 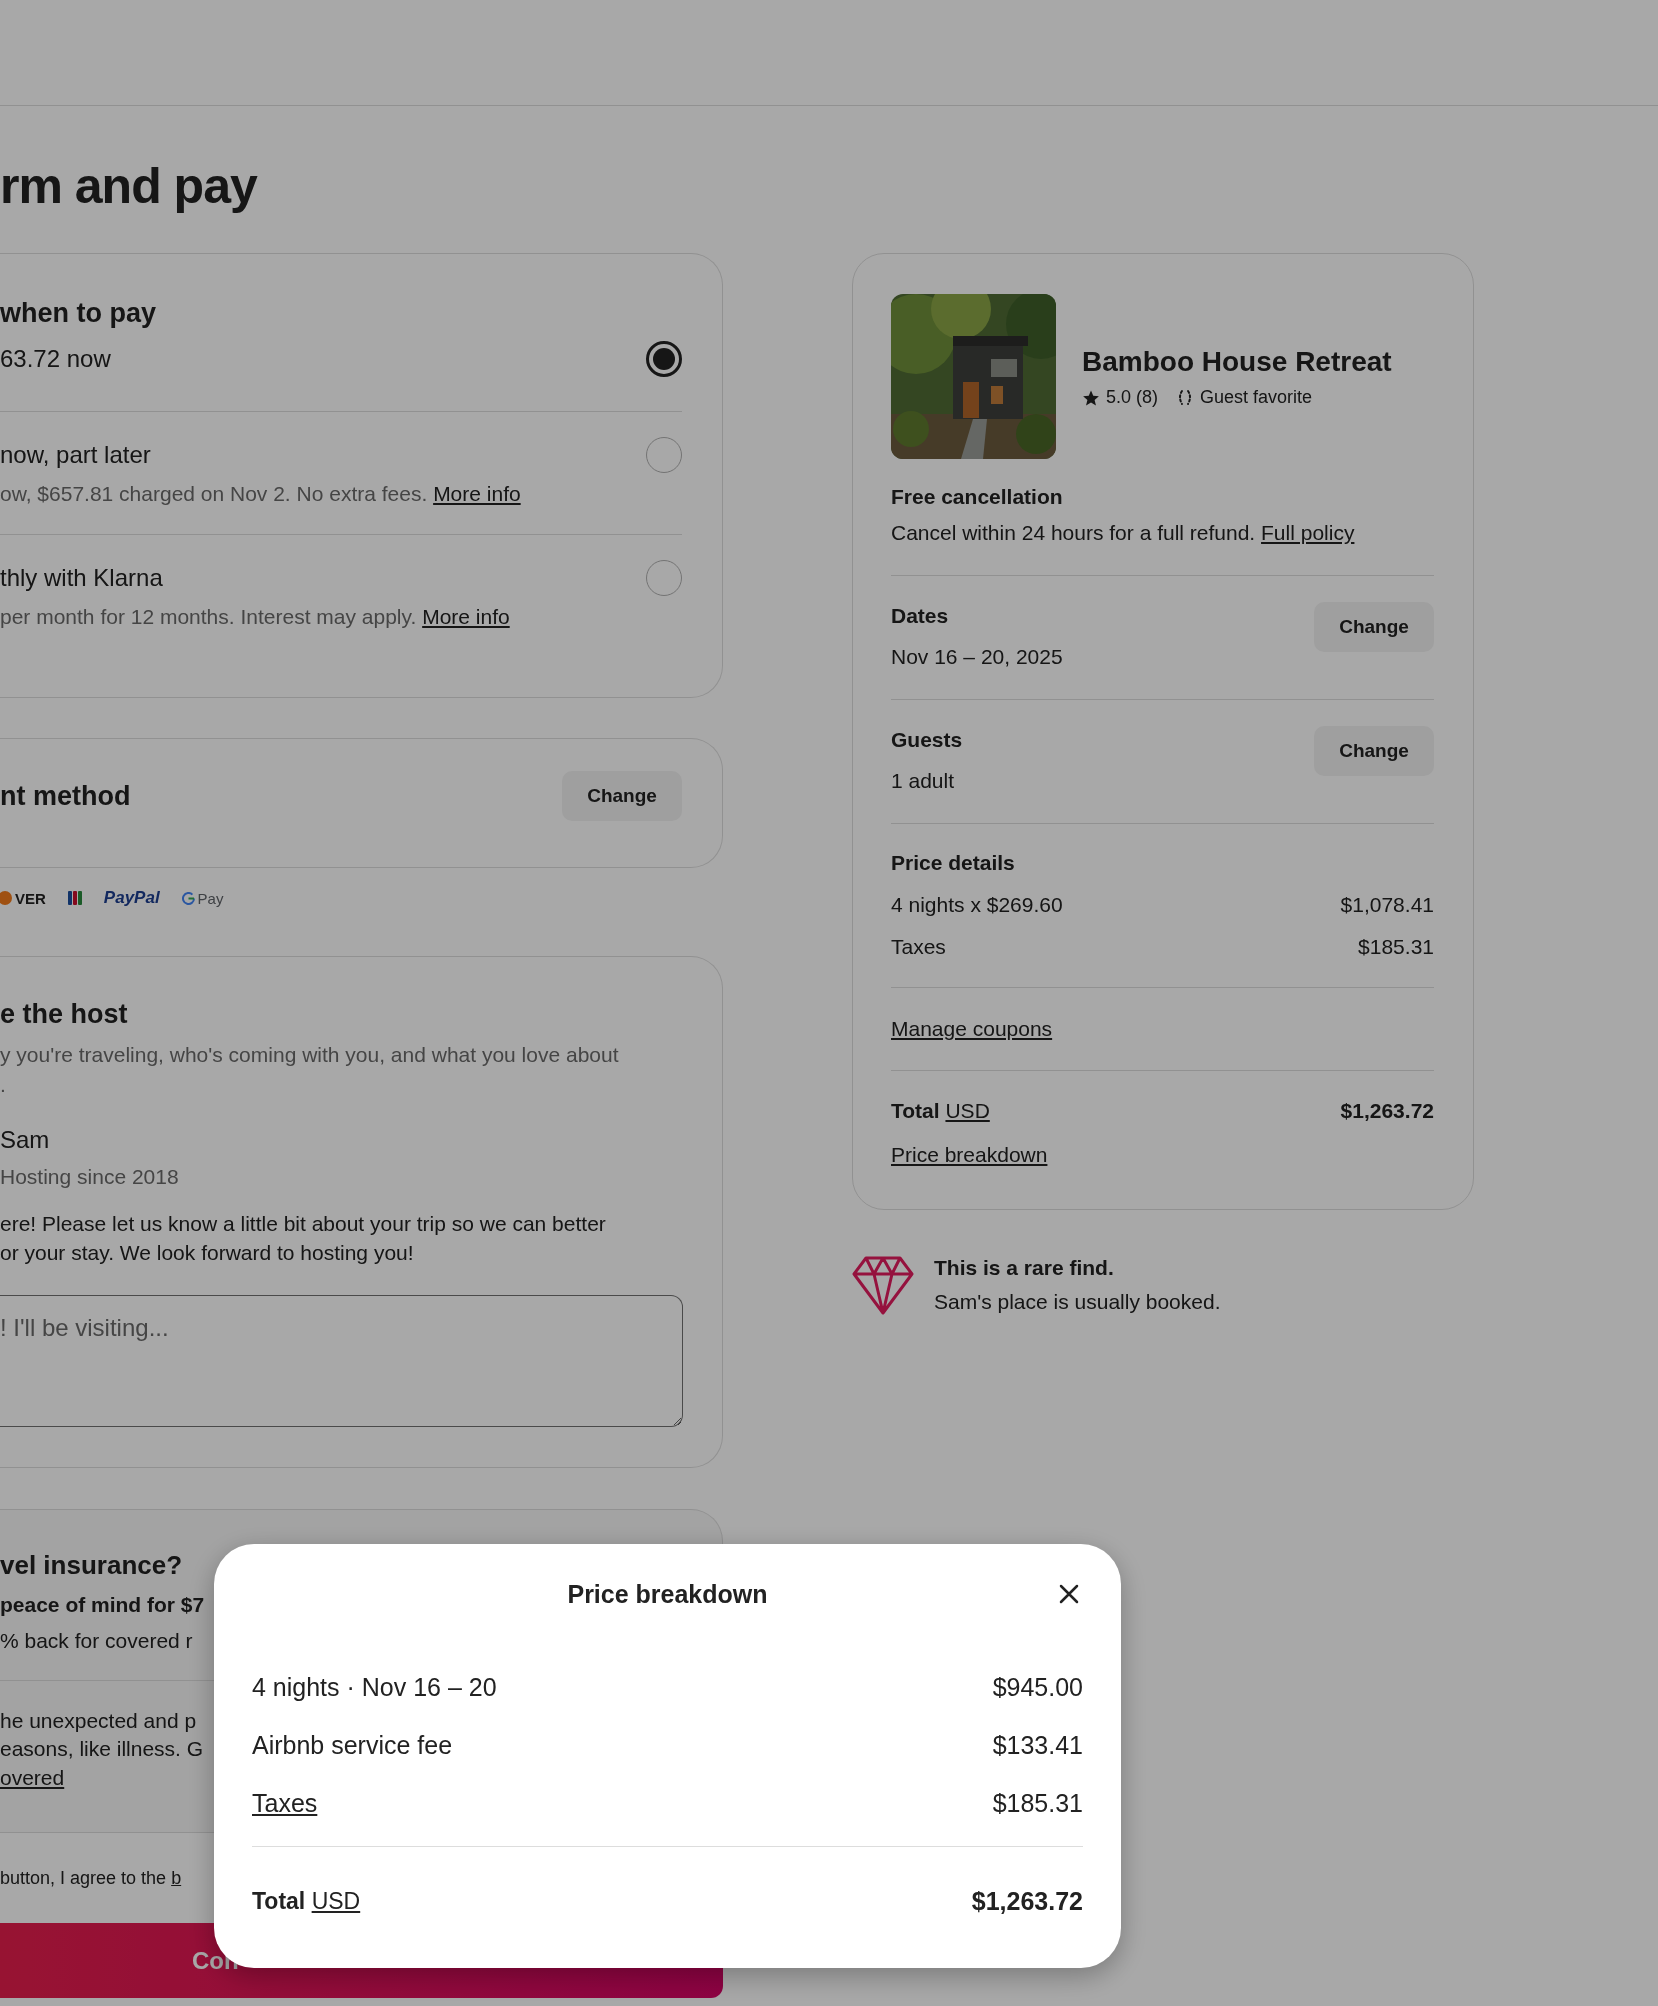 I want to click on card-logo: VER, so click(x=23, y=898).